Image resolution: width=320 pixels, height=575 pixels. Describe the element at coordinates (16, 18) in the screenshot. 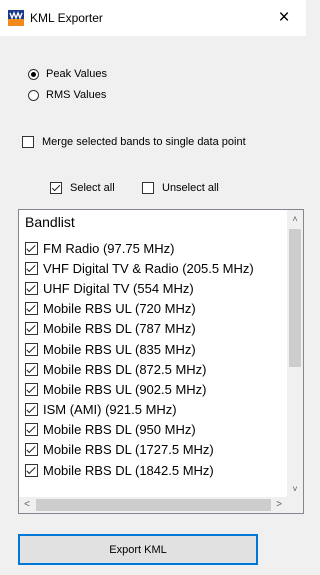

I see `kml-exporter-app-icon` at that location.